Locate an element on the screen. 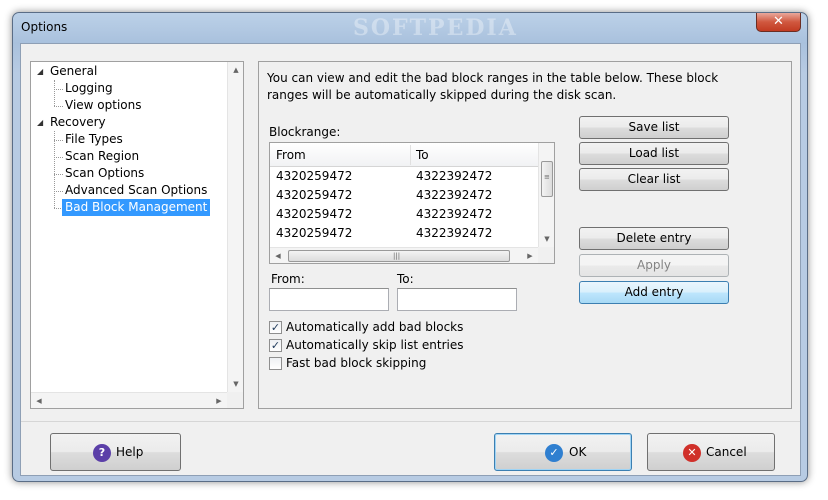 This screenshot has width=828, height=500. to-input is located at coordinates (457, 299).